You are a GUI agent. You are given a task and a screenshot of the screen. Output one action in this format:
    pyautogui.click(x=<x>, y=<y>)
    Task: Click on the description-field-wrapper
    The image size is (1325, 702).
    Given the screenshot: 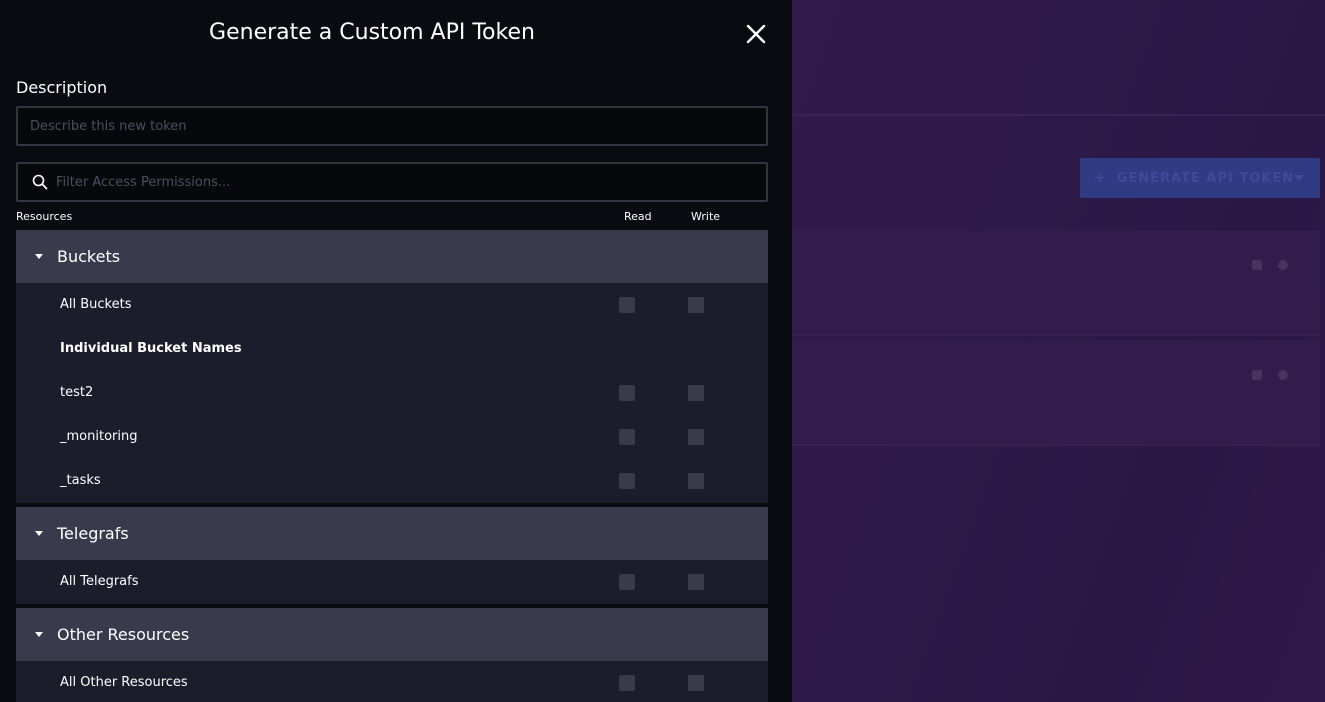 What is the action you would take?
    pyautogui.click(x=392, y=126)
    